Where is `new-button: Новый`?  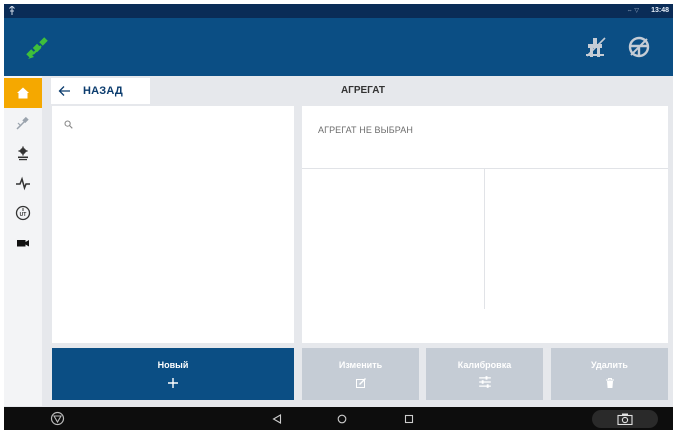
new-button: Новый is located at coordinates (173, 374).